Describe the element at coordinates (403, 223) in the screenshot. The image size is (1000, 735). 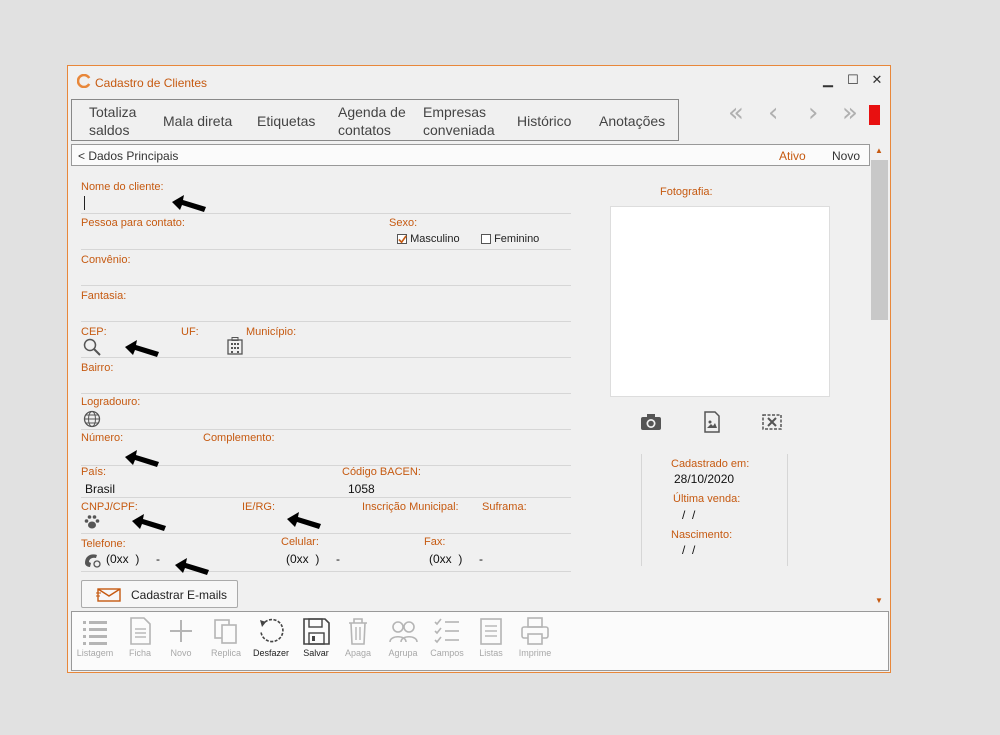
I see `sexo-label: Sexo:` at that location.